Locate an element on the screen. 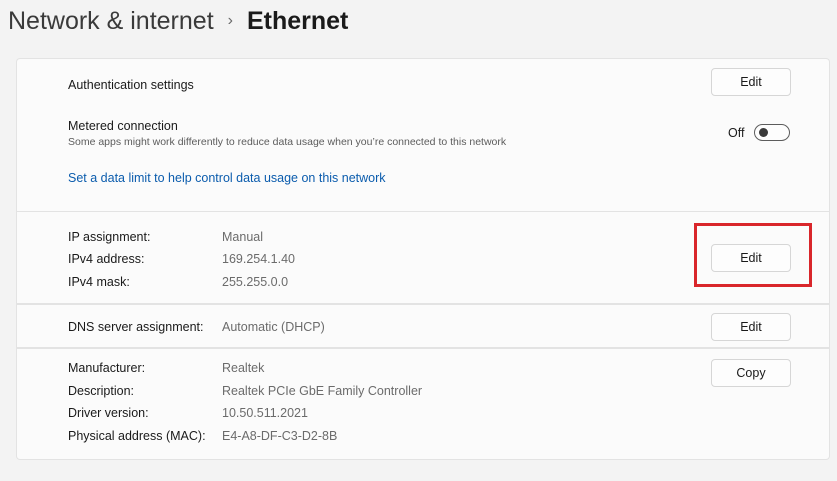 The height and width of the screenshot is (481, 837). description-label: Description: is located at coordinates (101, 391).